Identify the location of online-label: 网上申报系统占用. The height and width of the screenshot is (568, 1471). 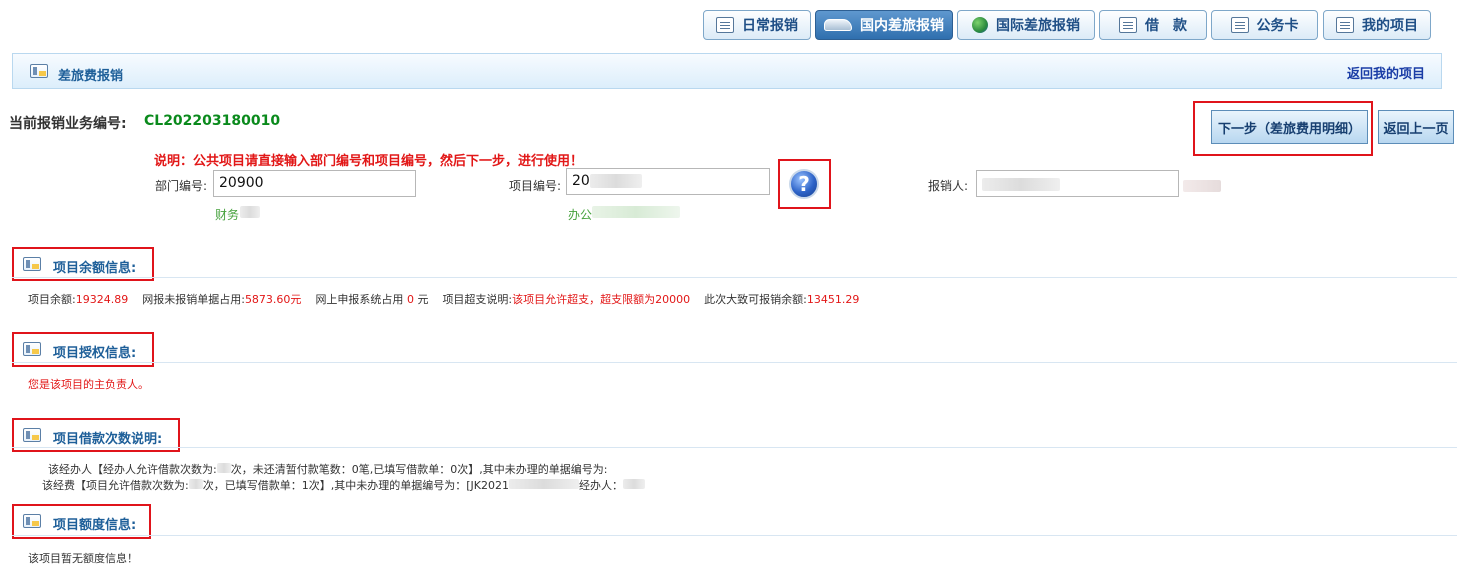
(359, 299).